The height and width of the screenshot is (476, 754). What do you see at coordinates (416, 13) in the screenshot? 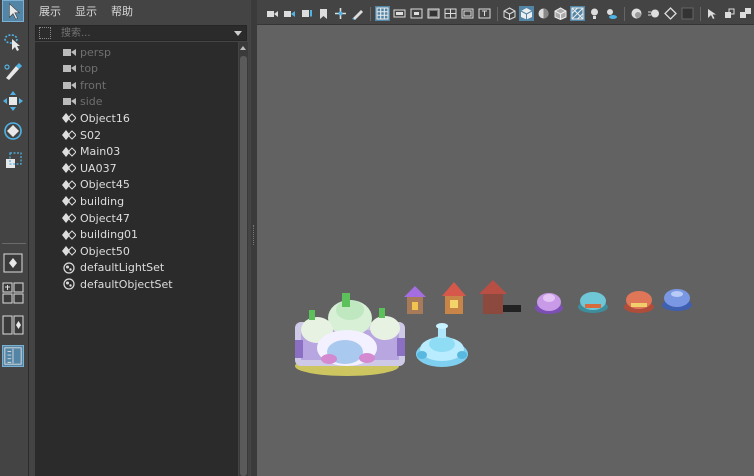
I see `resolution-gate-icon` at bounding box center [416, 13].